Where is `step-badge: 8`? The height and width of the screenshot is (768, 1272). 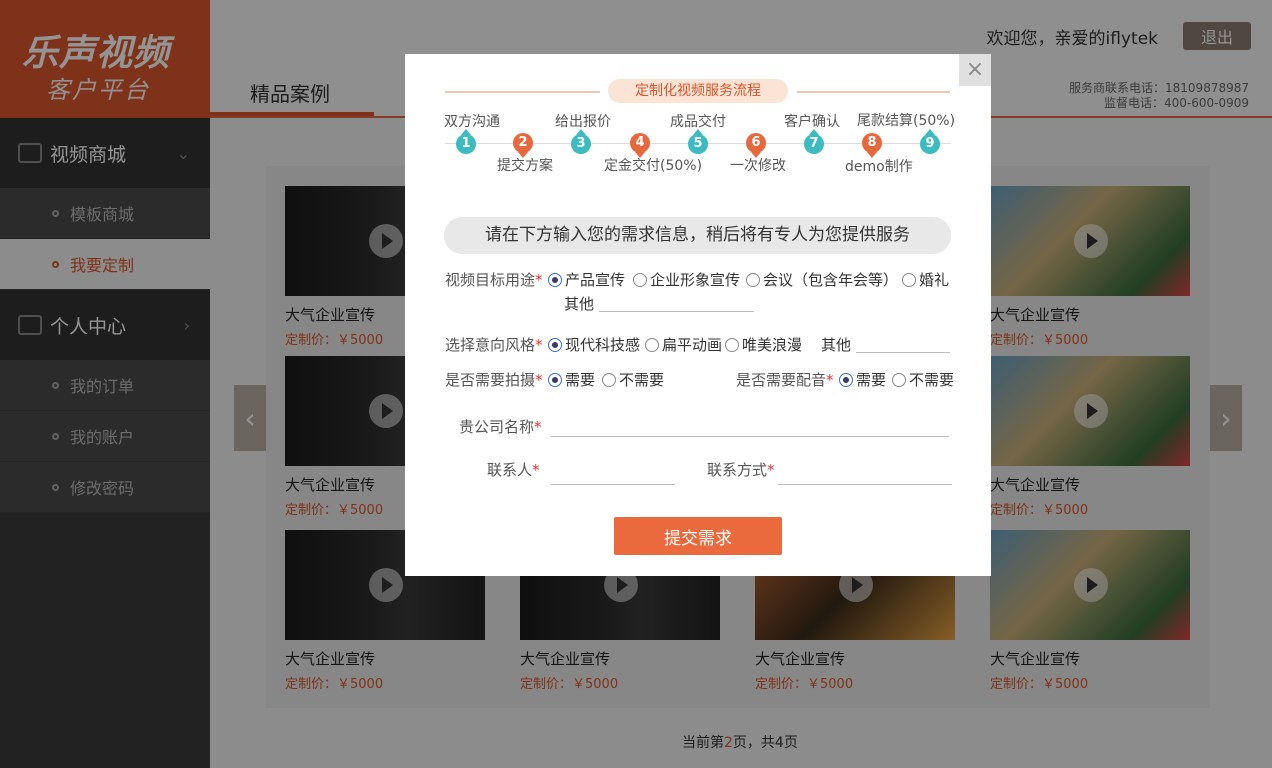 step-badge: 8 is located at coordinates (872, 145).